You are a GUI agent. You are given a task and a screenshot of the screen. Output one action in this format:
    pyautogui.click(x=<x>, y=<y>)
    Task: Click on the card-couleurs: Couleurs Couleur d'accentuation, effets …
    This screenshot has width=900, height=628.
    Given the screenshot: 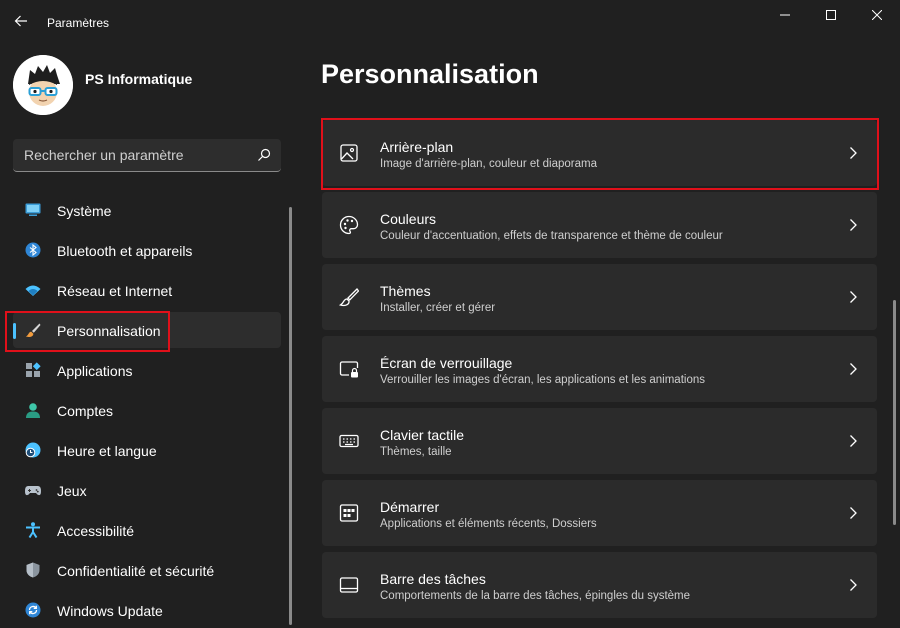 What is the action you would take?
    pyautogui.click(x=599, y=225)
    